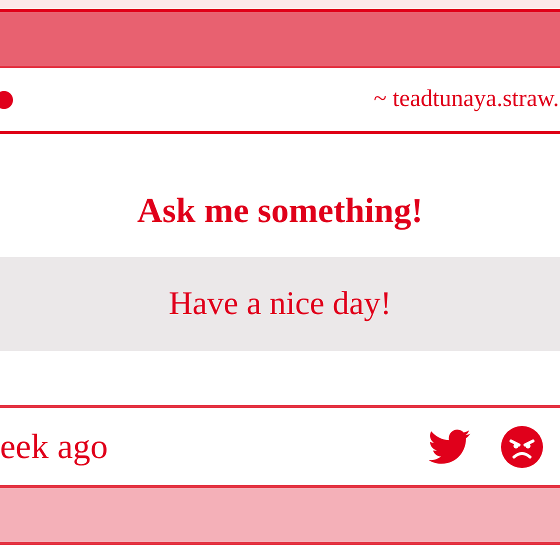 The height and width of the screenshot is (560, 560). I want to click on answer-text: Have a nice day!, so click(280, 304).